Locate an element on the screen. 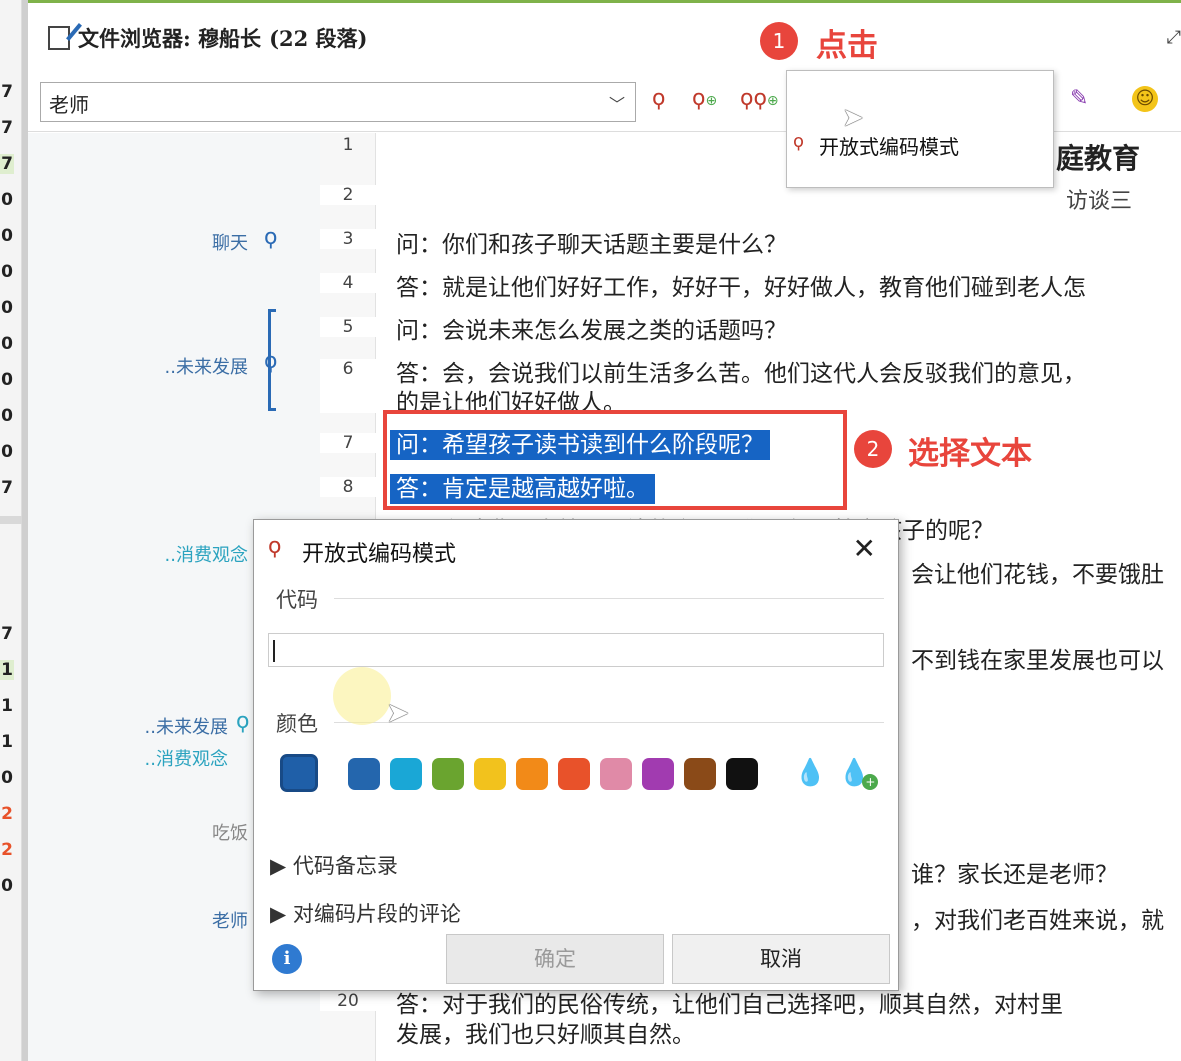 This screenshot has height=1061, width=1181. line-number: 7 is located at coordinates (348, 443).